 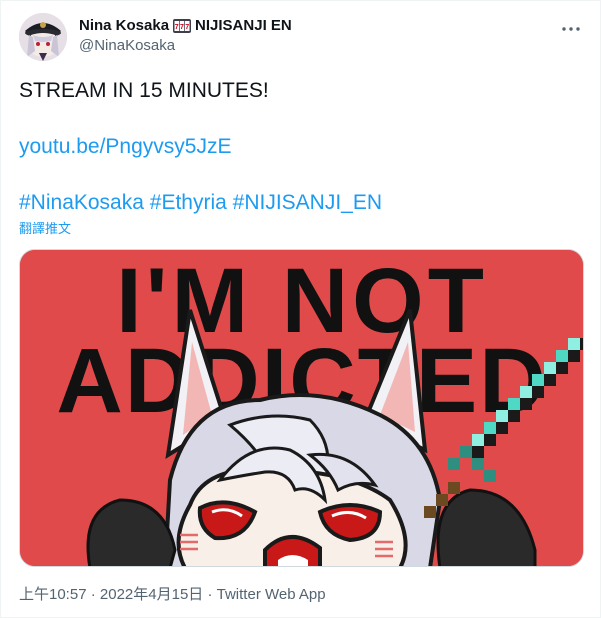 I want to click on hashtag-line: #NinaKosaka #Ethyria #NIJISANJI_EN, so click(x=302, y=203).